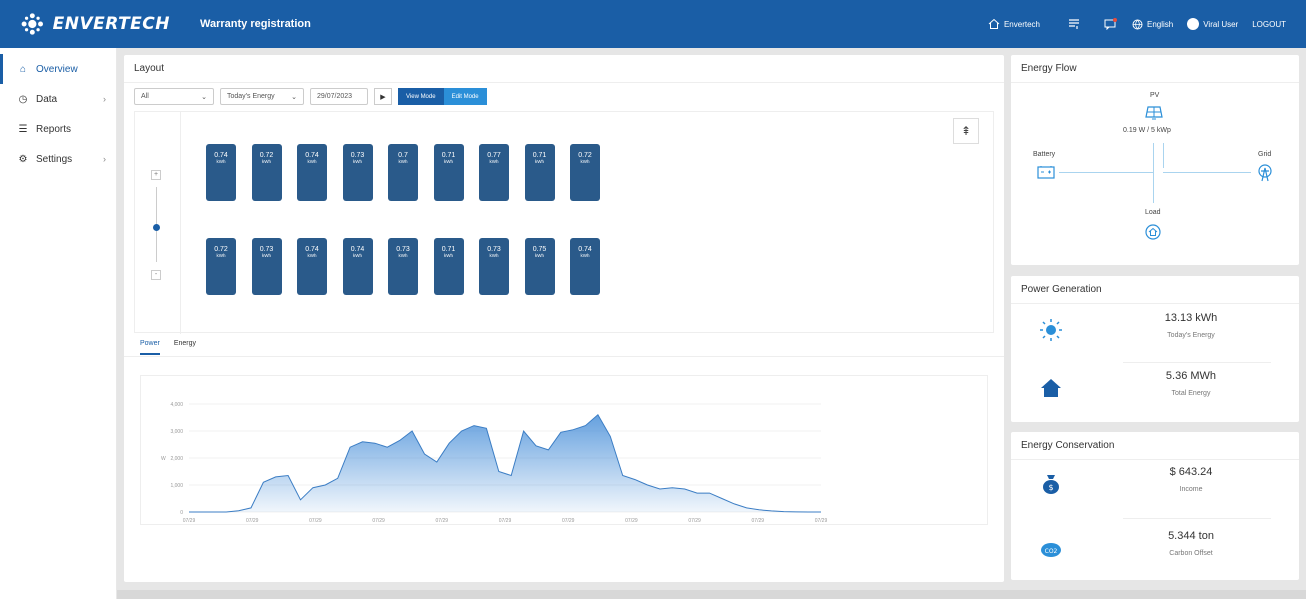 The height and width of the screenshot is (599, 1306). I want to click on load-home-icon, so click(1153, 232).